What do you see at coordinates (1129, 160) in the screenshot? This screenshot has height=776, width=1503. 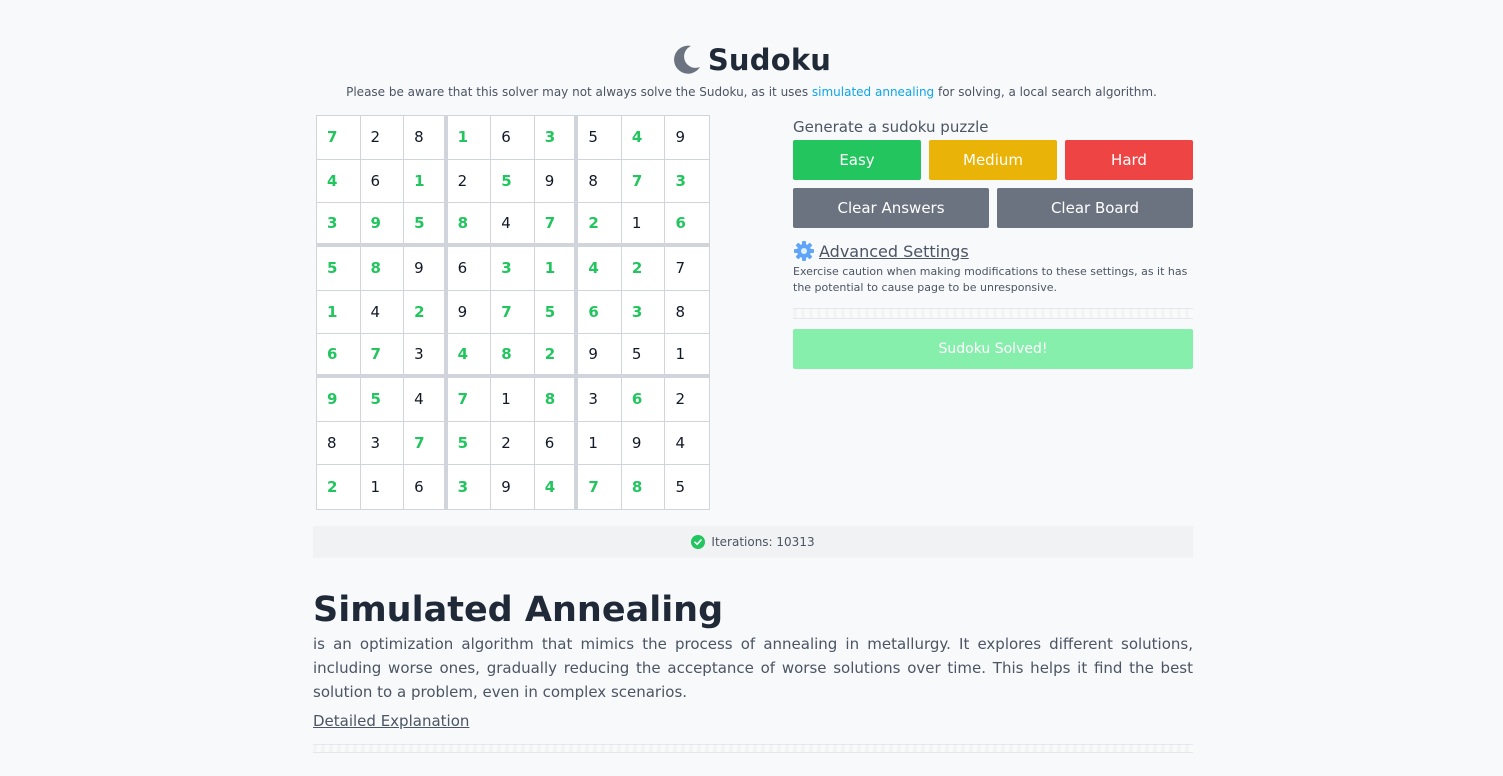 I see `hard-button: Hard` at bounding box center [1129, 160].